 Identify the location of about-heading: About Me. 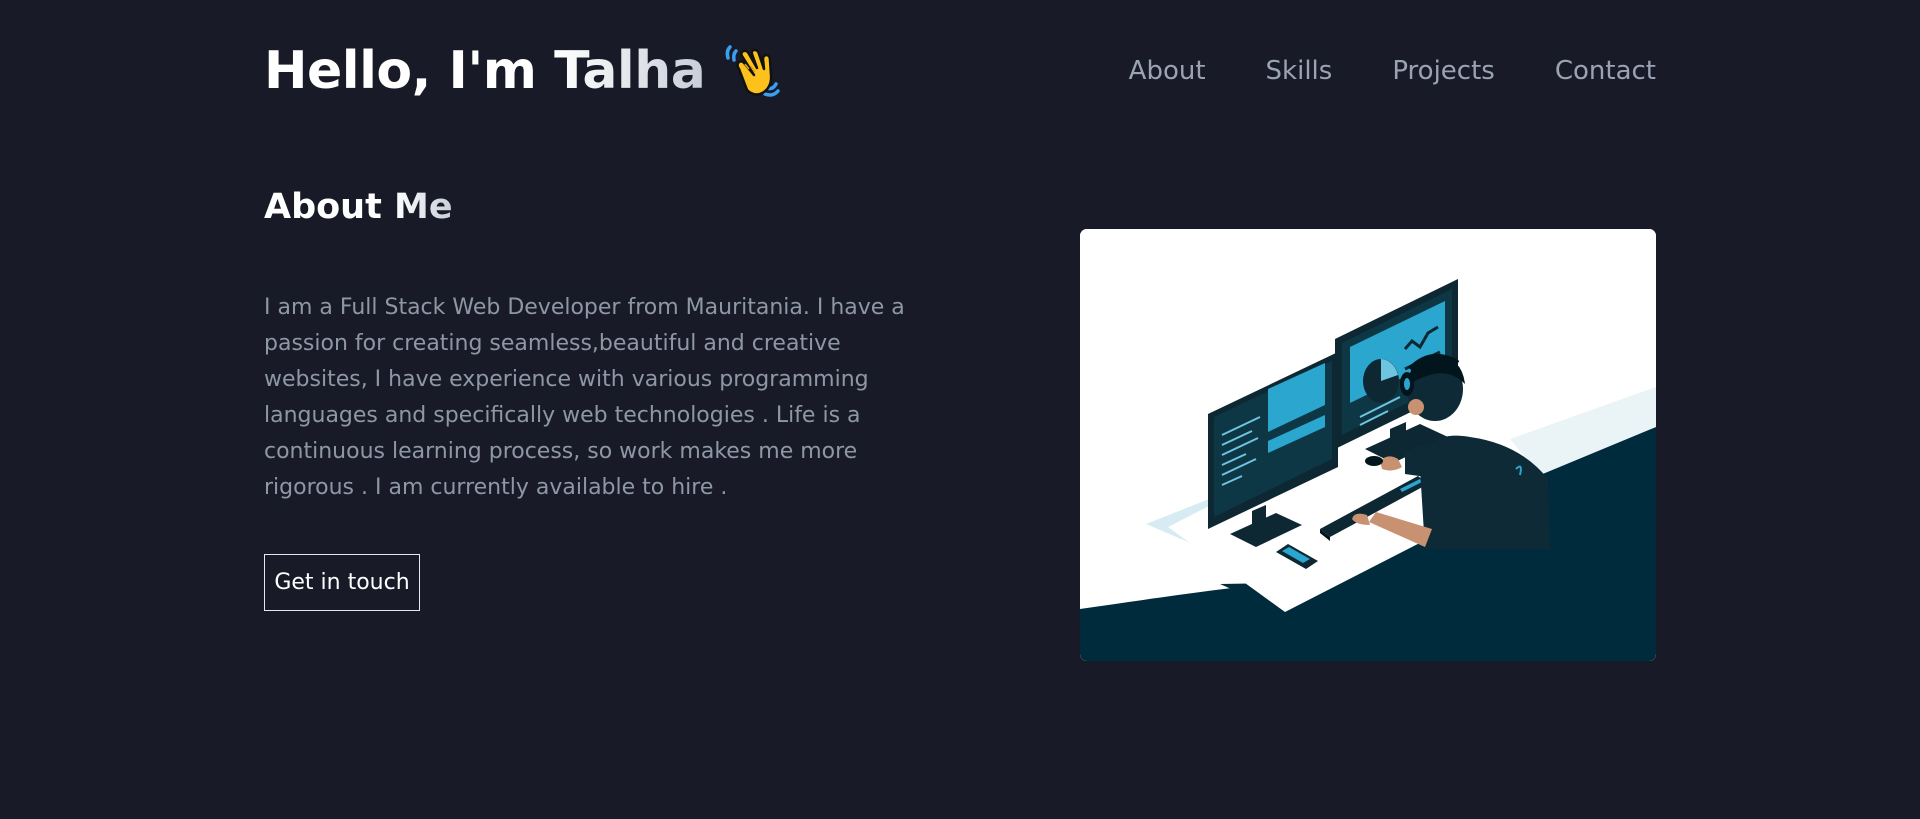
(358, 207).